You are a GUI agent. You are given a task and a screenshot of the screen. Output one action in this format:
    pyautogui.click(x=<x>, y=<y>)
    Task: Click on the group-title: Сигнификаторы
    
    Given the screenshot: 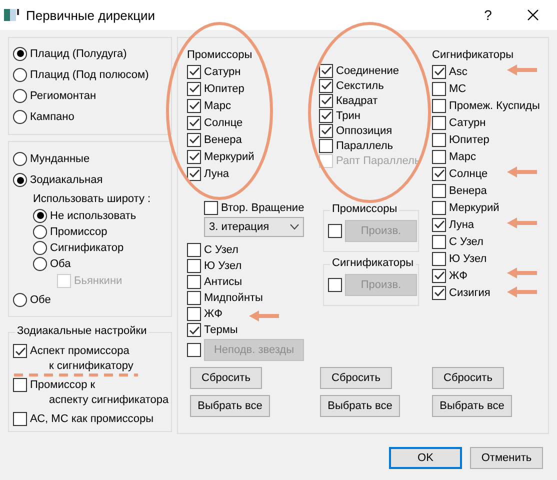 What is the action you would take?
    pyautogui.click(x=373, y=263)
    